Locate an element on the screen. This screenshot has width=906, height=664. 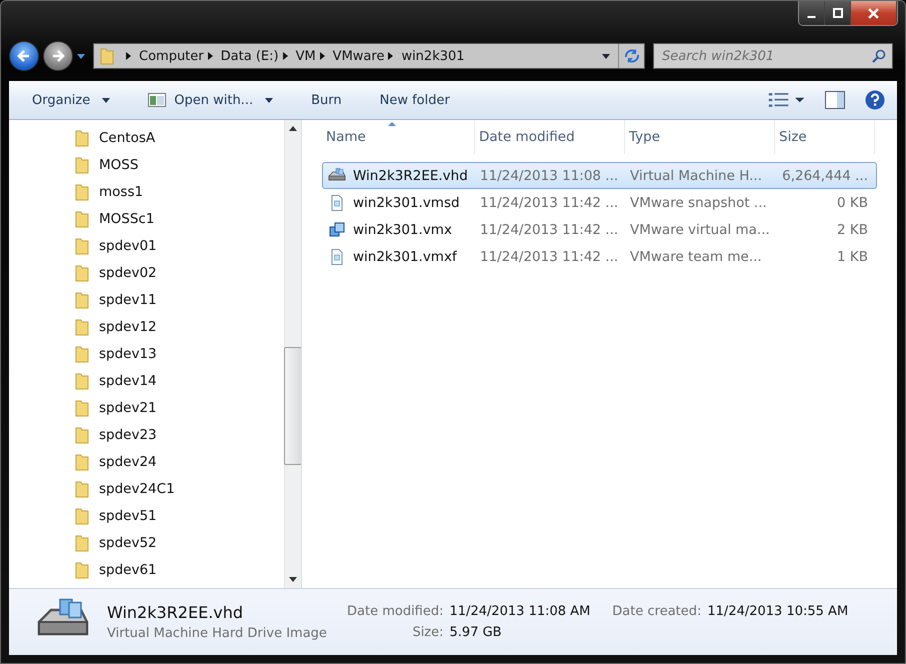
folder-name: spdev02 is located at coordinates (128, 272).